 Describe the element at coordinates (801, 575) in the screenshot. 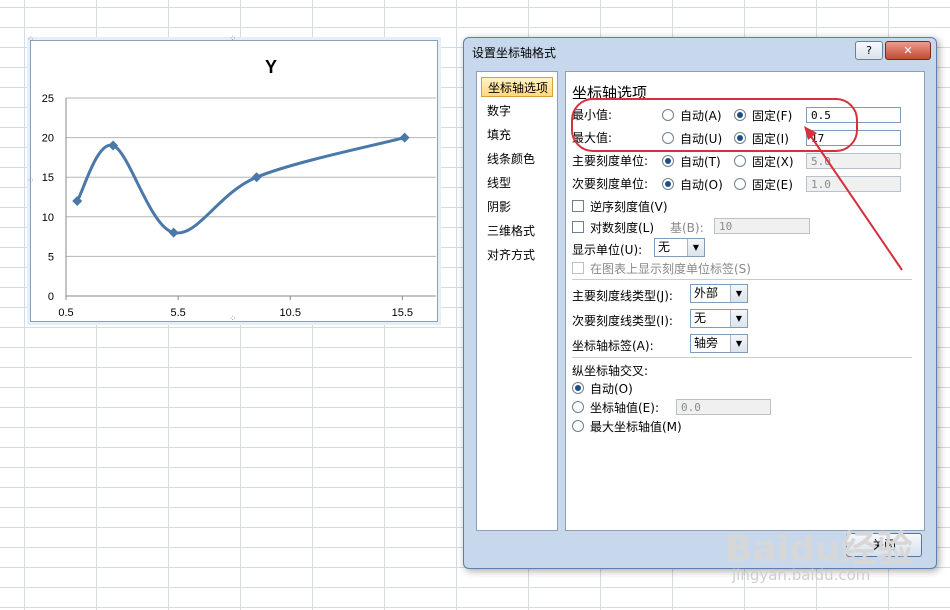

I see `watermark-url: jingyan.baidu.com` at that location.